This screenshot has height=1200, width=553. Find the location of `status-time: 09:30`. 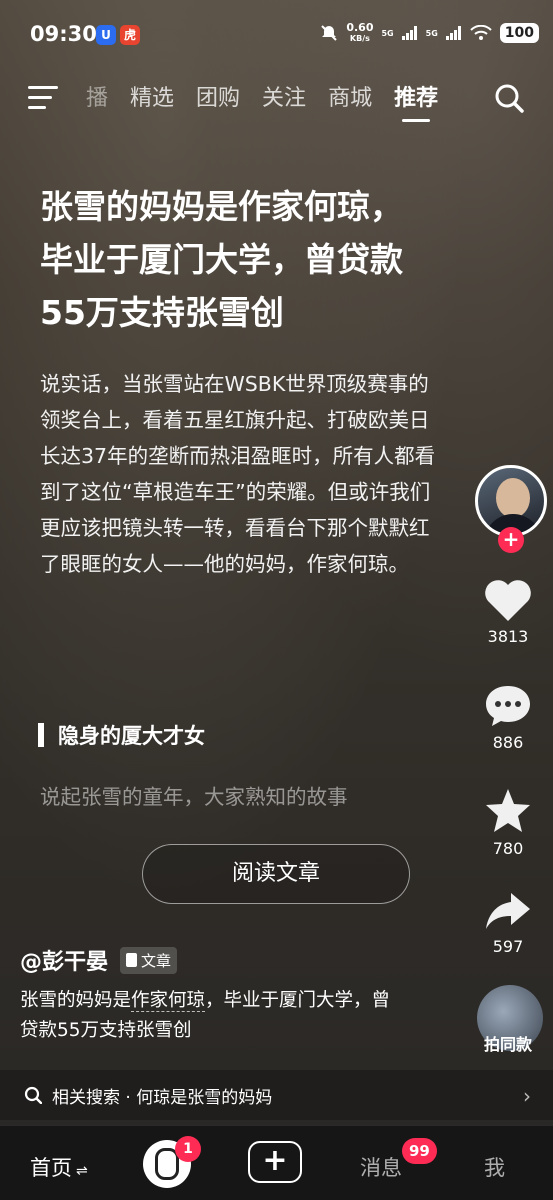

status-time: 09:30 is located at coordinates (63, 34).